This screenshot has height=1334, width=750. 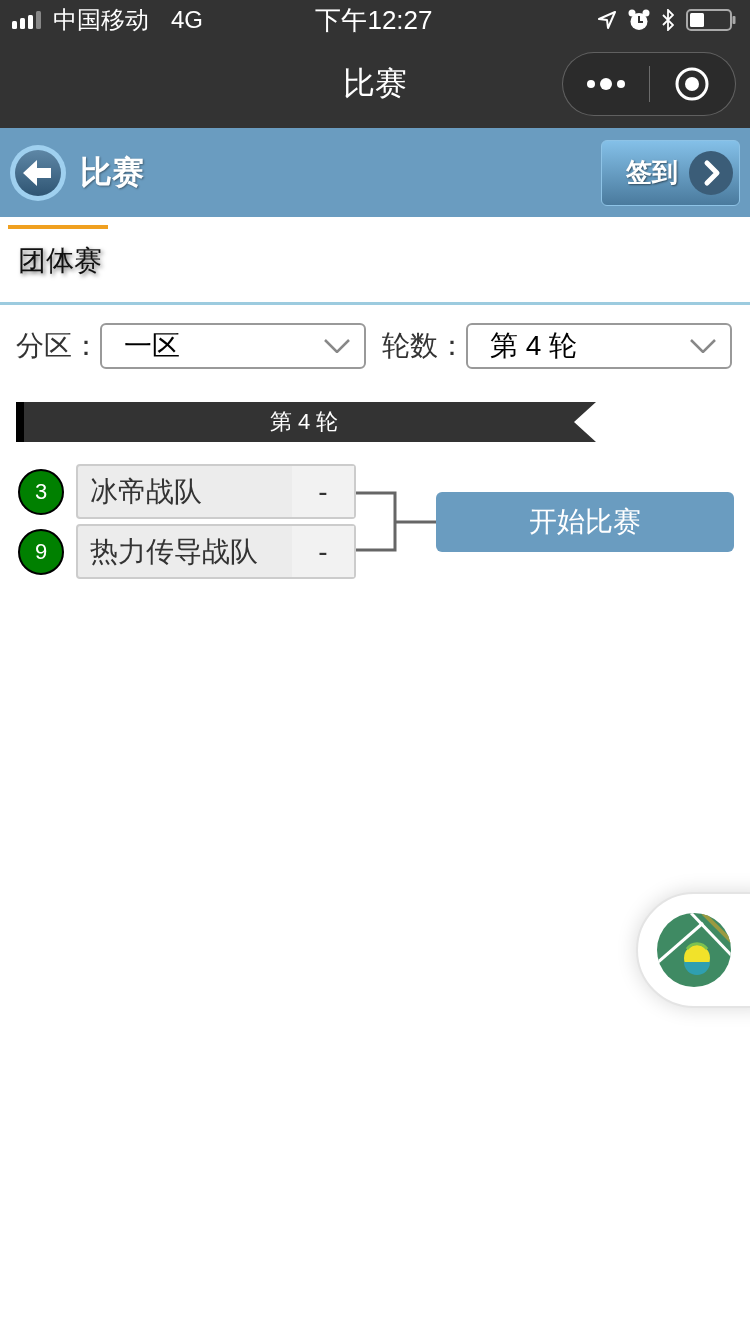 I want to click on status-time: 下午12:27, so click(x=374, y=20).